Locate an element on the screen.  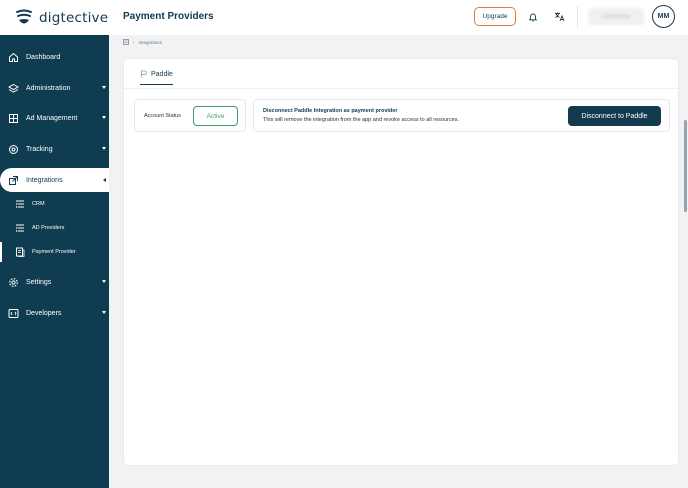
sidebar-item-label: Tracking is located at coordinates (39, 149).